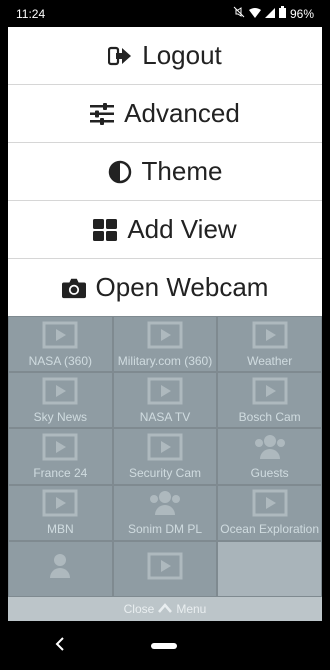 The height and width of the screenshot is (670, 330). Describe the element at coordinates (282, 13) in the screenshot. I see `battery-icon` at that location.